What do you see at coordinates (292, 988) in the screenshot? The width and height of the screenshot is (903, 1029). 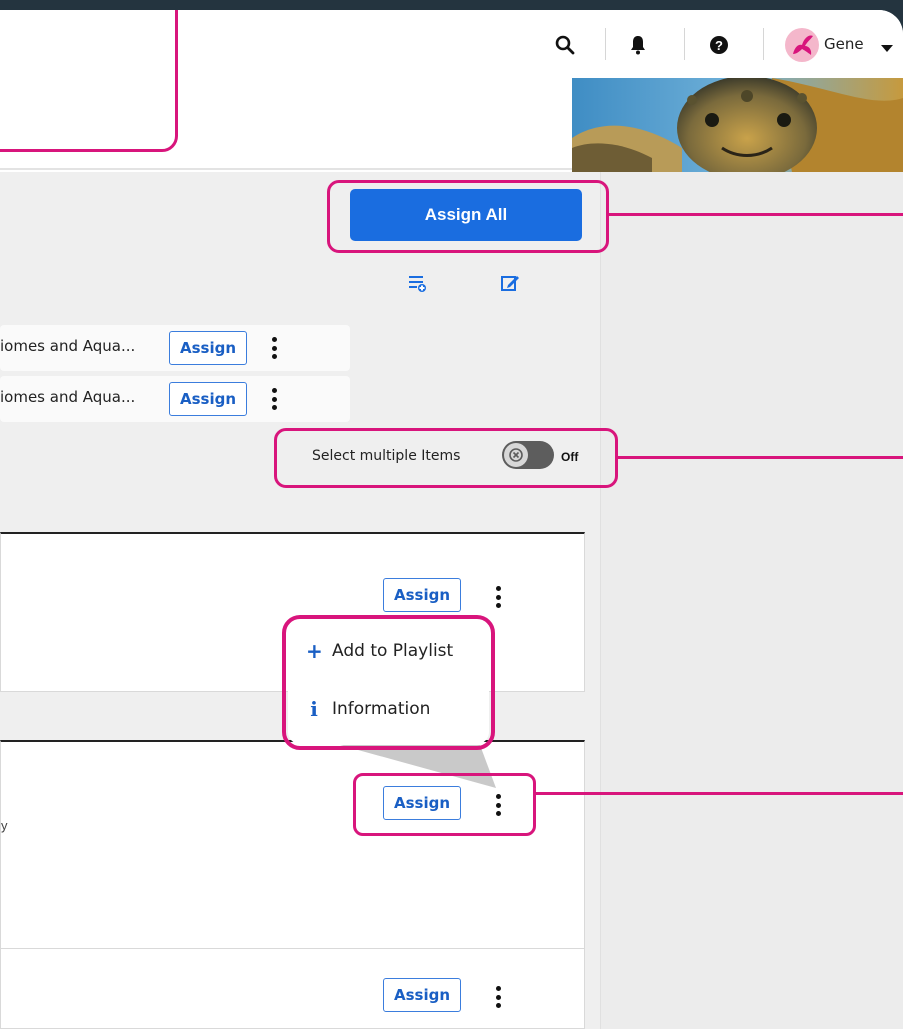 I see `resource-card: Assign` at bounding box center [292, 988].